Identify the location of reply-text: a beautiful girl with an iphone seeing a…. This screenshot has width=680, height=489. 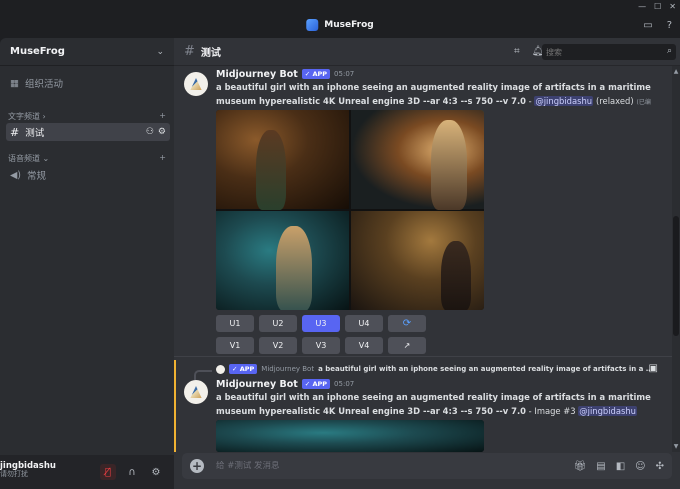
(487, 369).